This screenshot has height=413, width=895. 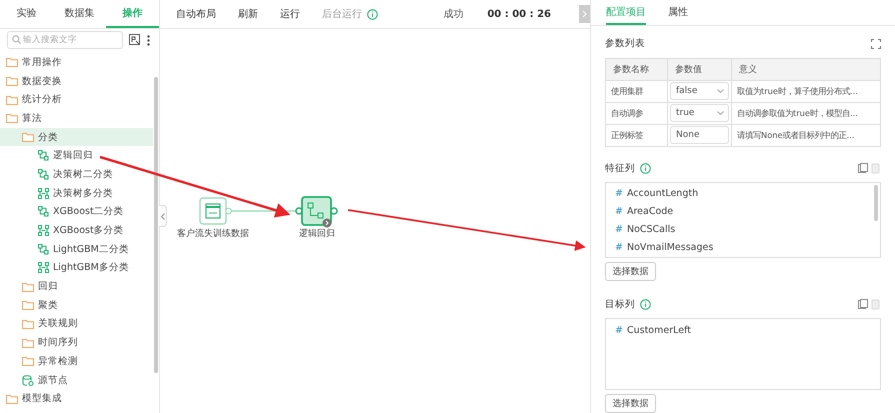 What do you see at coordinates (76, 193) in the screenshot?
I see `tree-item: 决策树多分类` at bounding box center [76, 193].